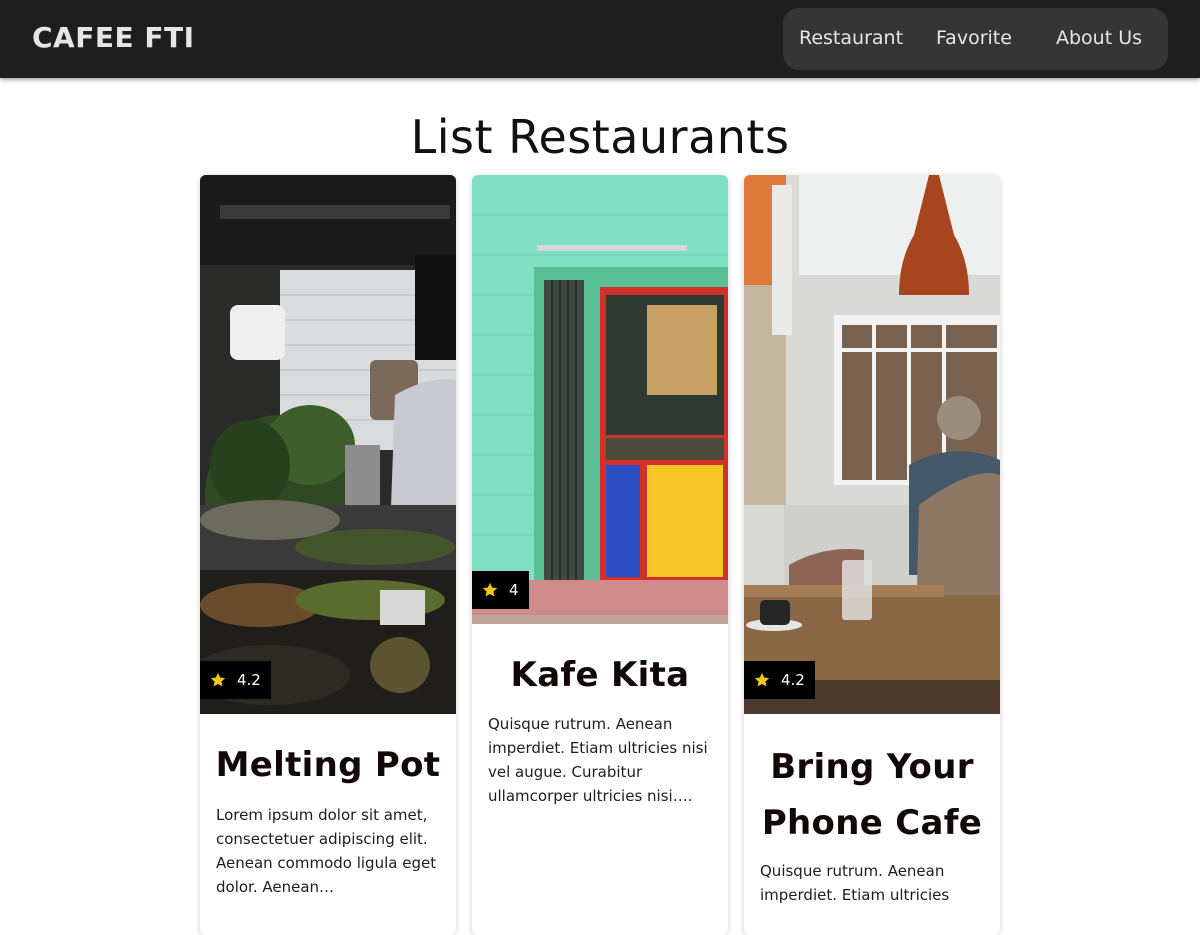  What do you see at coordinates (113, 37) in the screenshot?
I see `brand-logo: CAFEE FTI` at bounding box center [113, 37].